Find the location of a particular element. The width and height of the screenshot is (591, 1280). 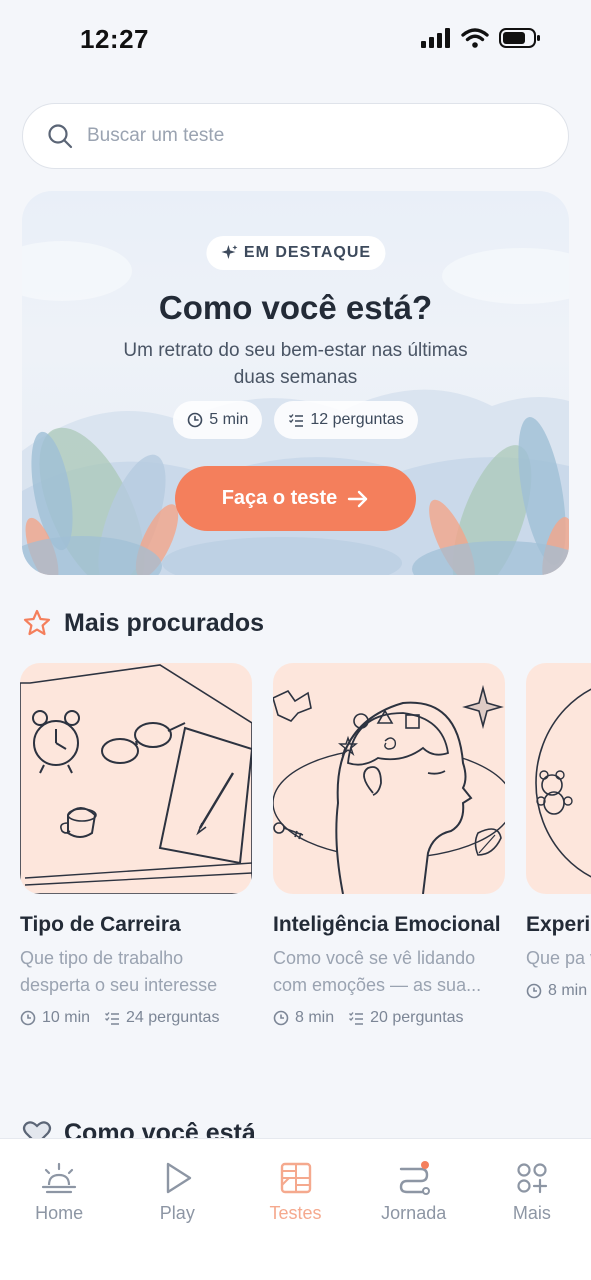

search-bar is located at coordinates (295, 136).